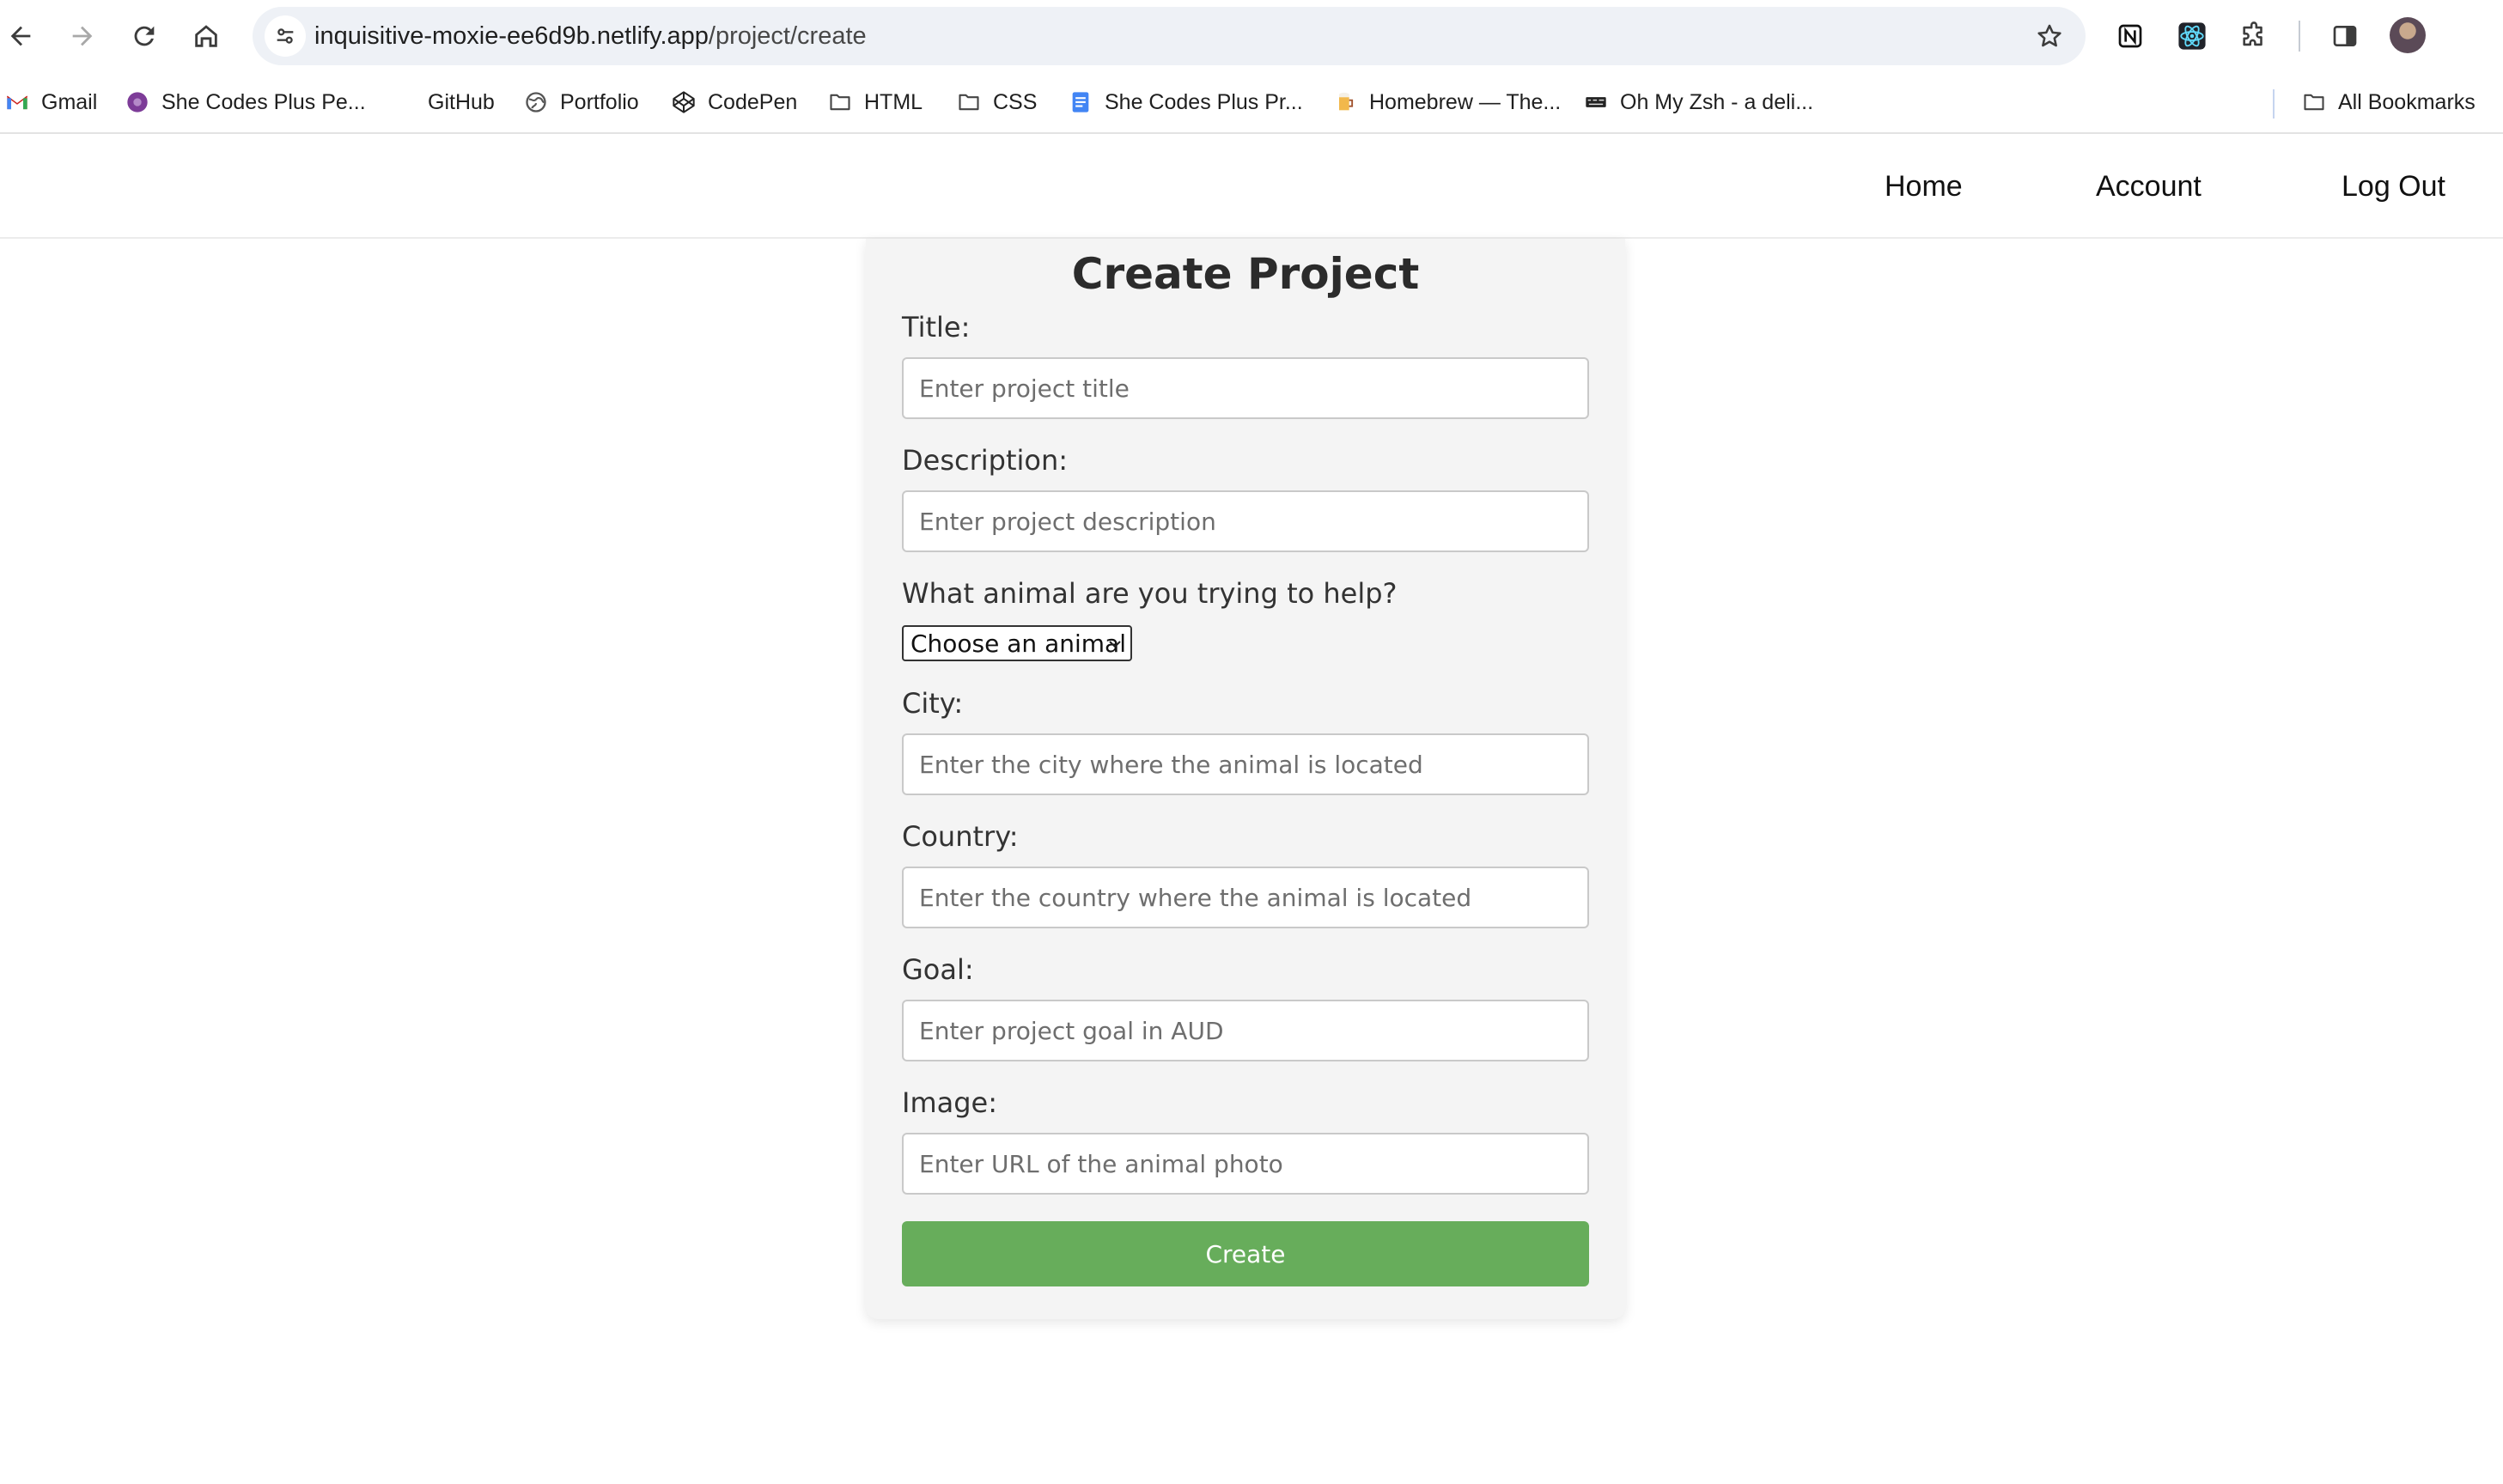 The width and height of the screenshot is (2503, 1484). Describe the element at coordinates (1596, 102) in the screenshot. I see `ohmyzsh-icon` at that location.